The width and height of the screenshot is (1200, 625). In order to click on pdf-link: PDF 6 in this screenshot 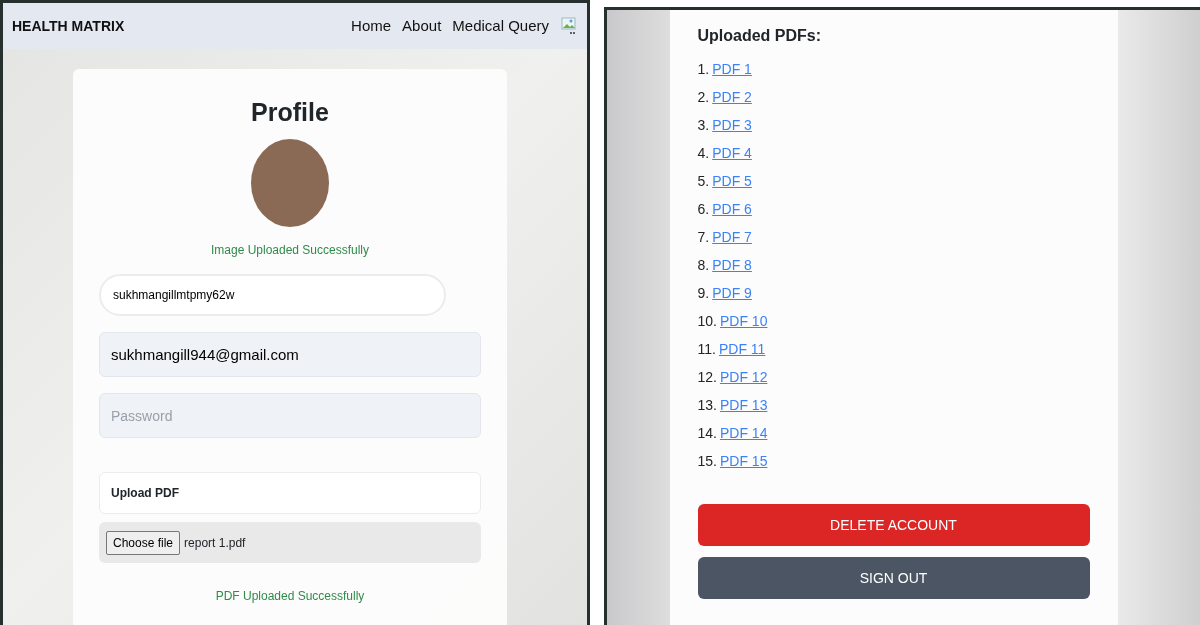, I will do `click(732, 213)`.